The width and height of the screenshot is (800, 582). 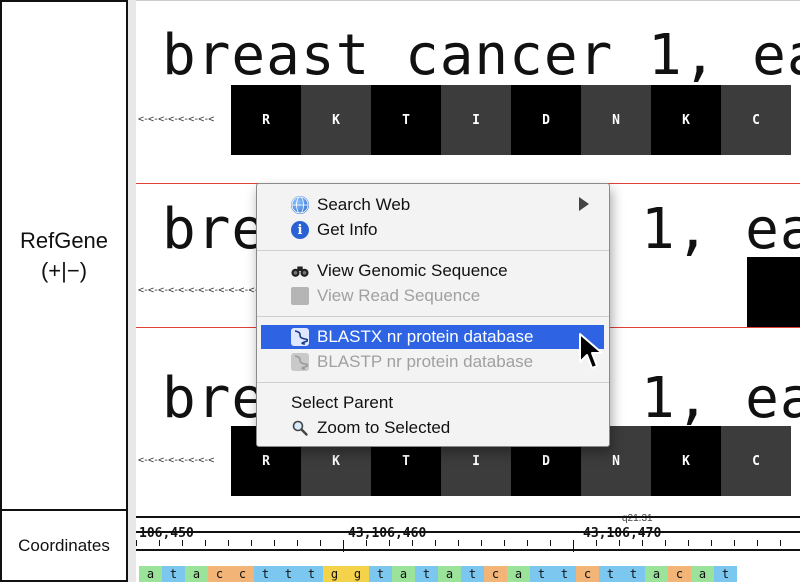 I want to click on coordinate-label: 43,106,470, so click(x=622, y=533).